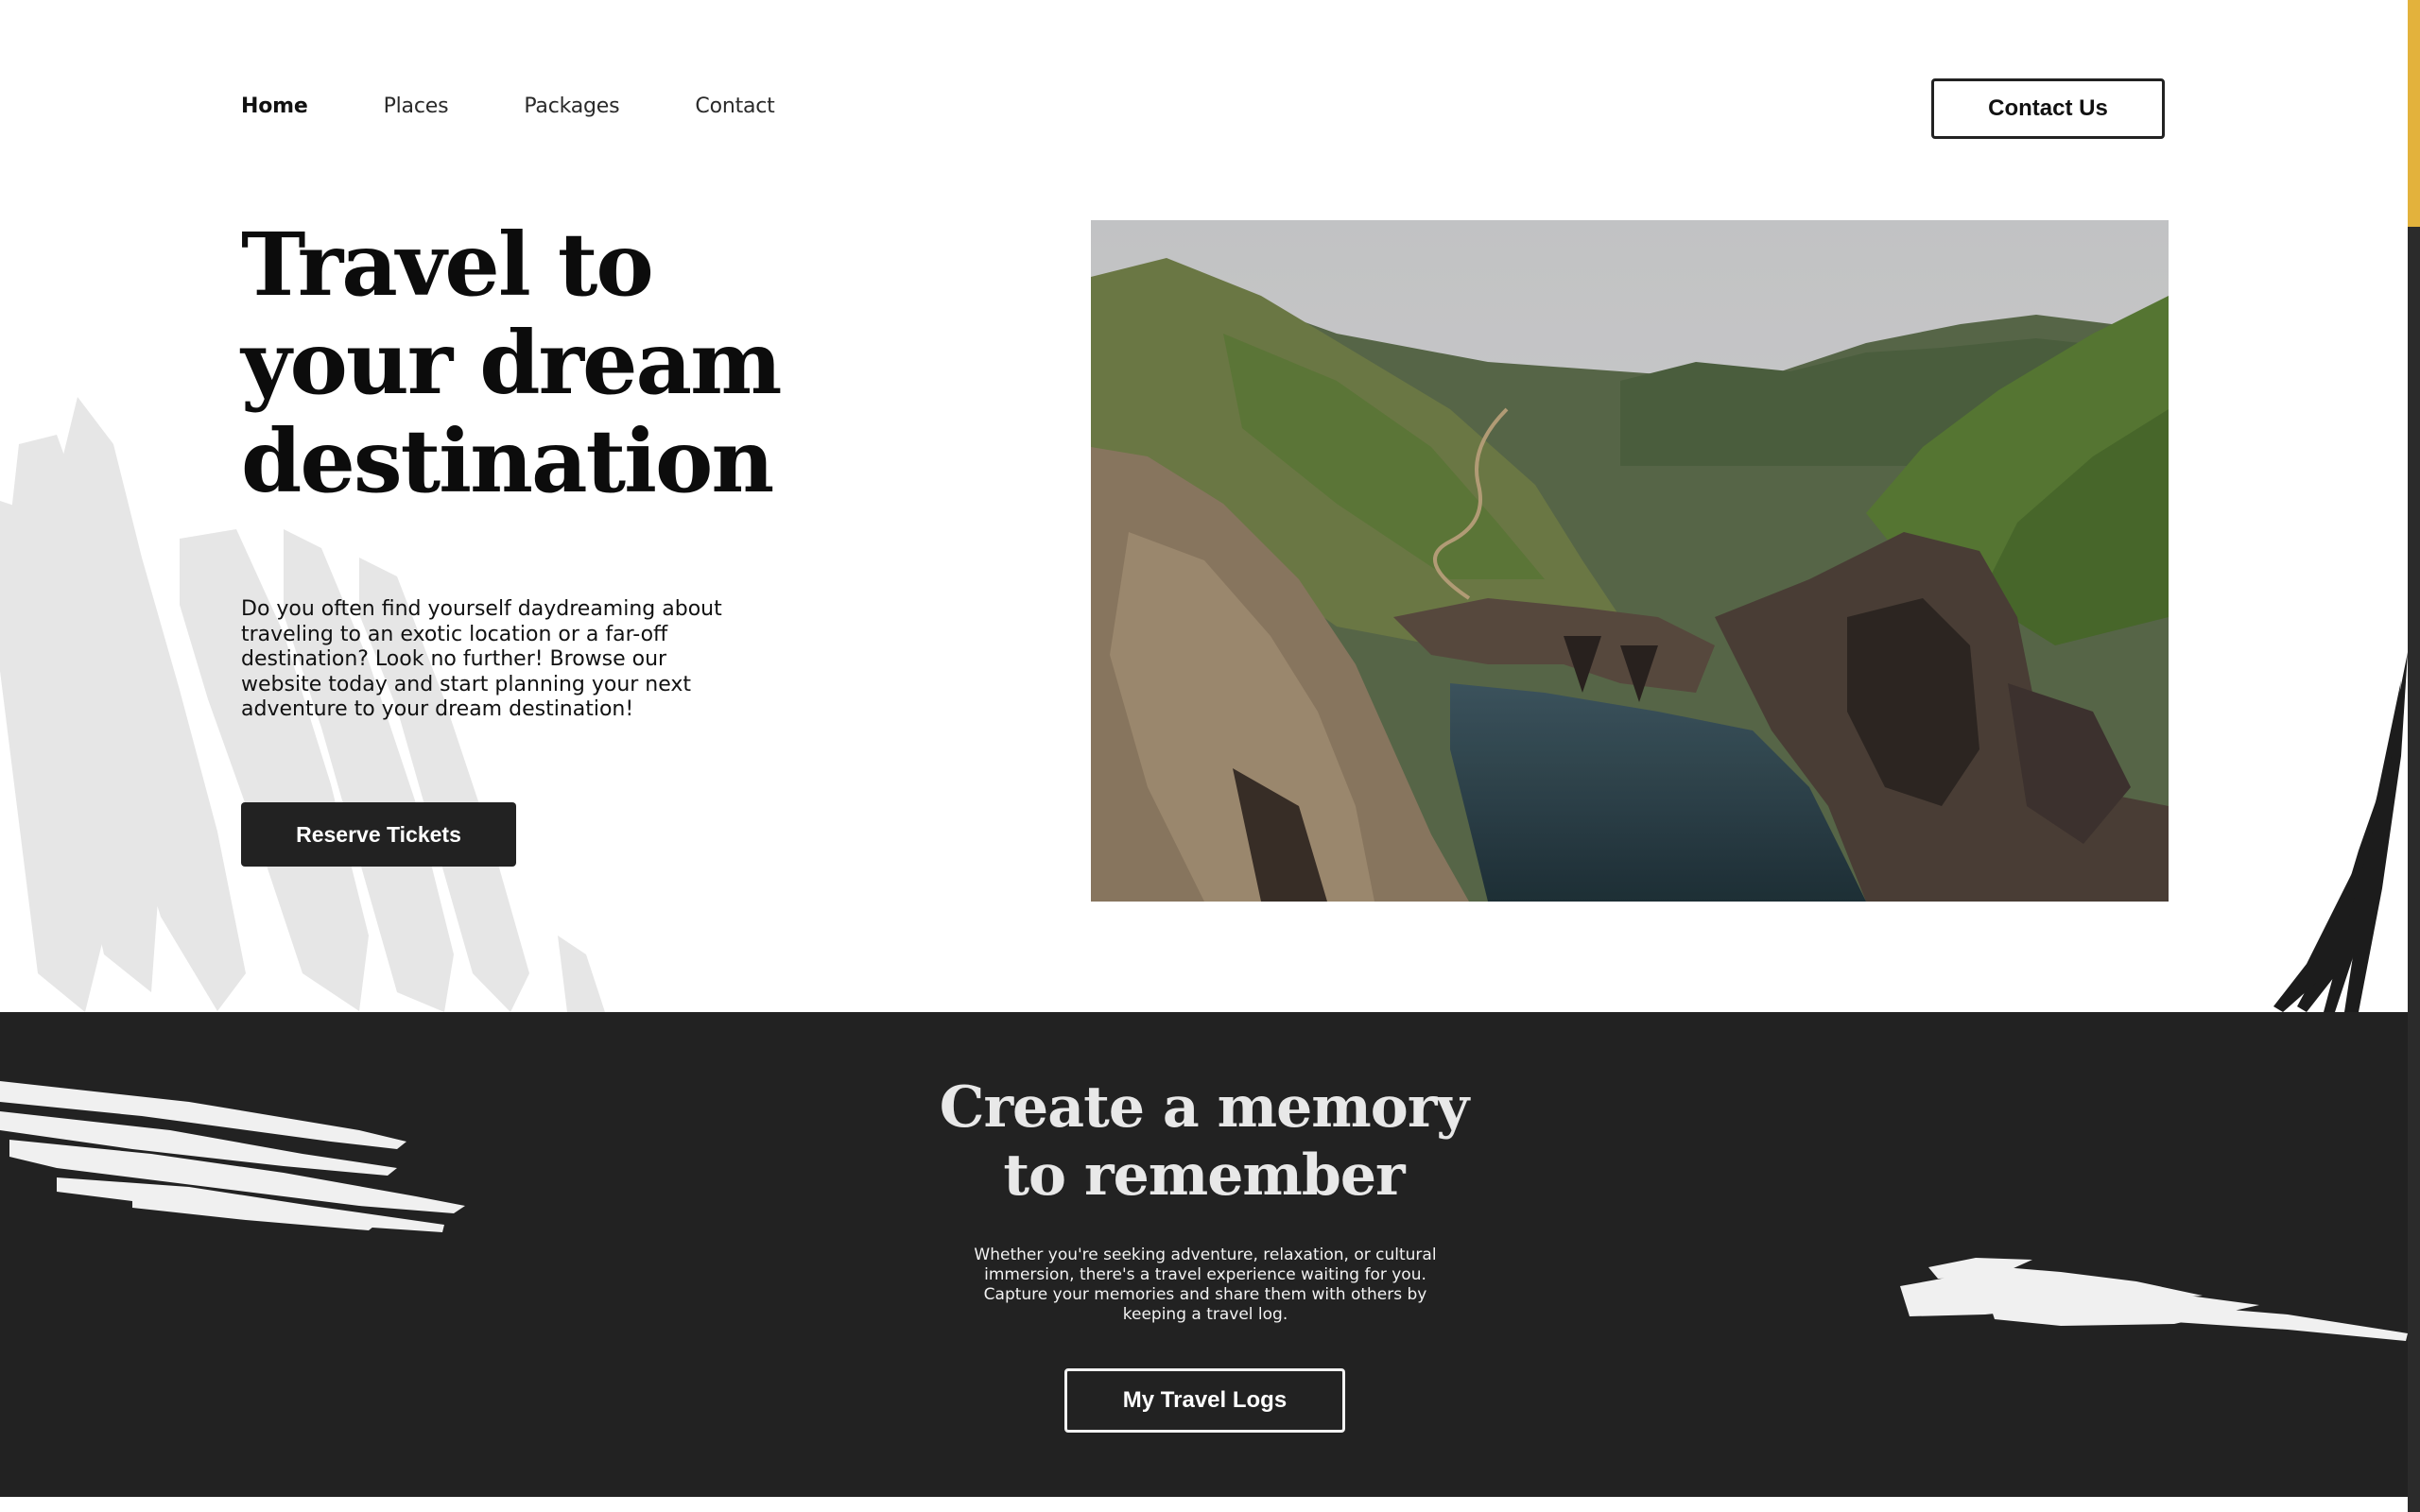 The height and width of the screenshot is (1512, 2420). Describe the element at coordinates (378, 834) in the screenshot. I see `reserve-tickets-button: Reserve Tickets` at that location.